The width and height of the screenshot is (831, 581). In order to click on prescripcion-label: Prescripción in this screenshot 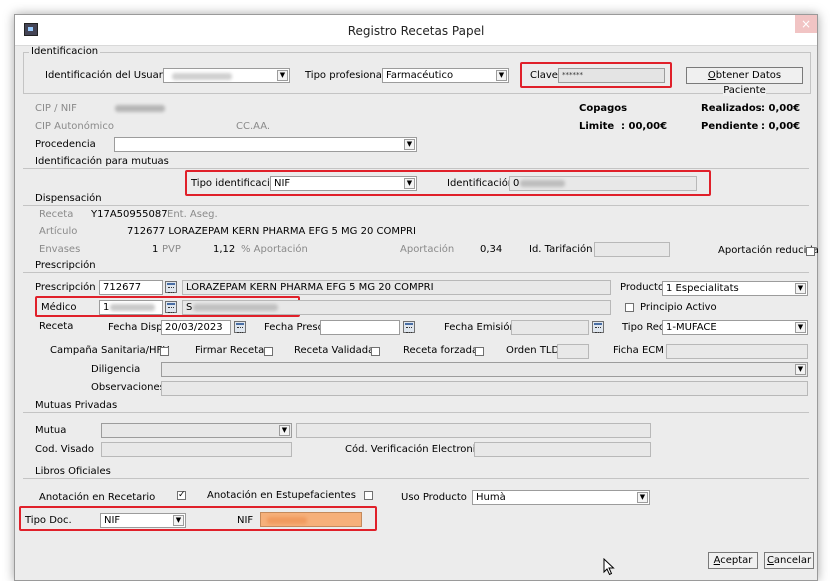, I will do `click(65, 287)`.